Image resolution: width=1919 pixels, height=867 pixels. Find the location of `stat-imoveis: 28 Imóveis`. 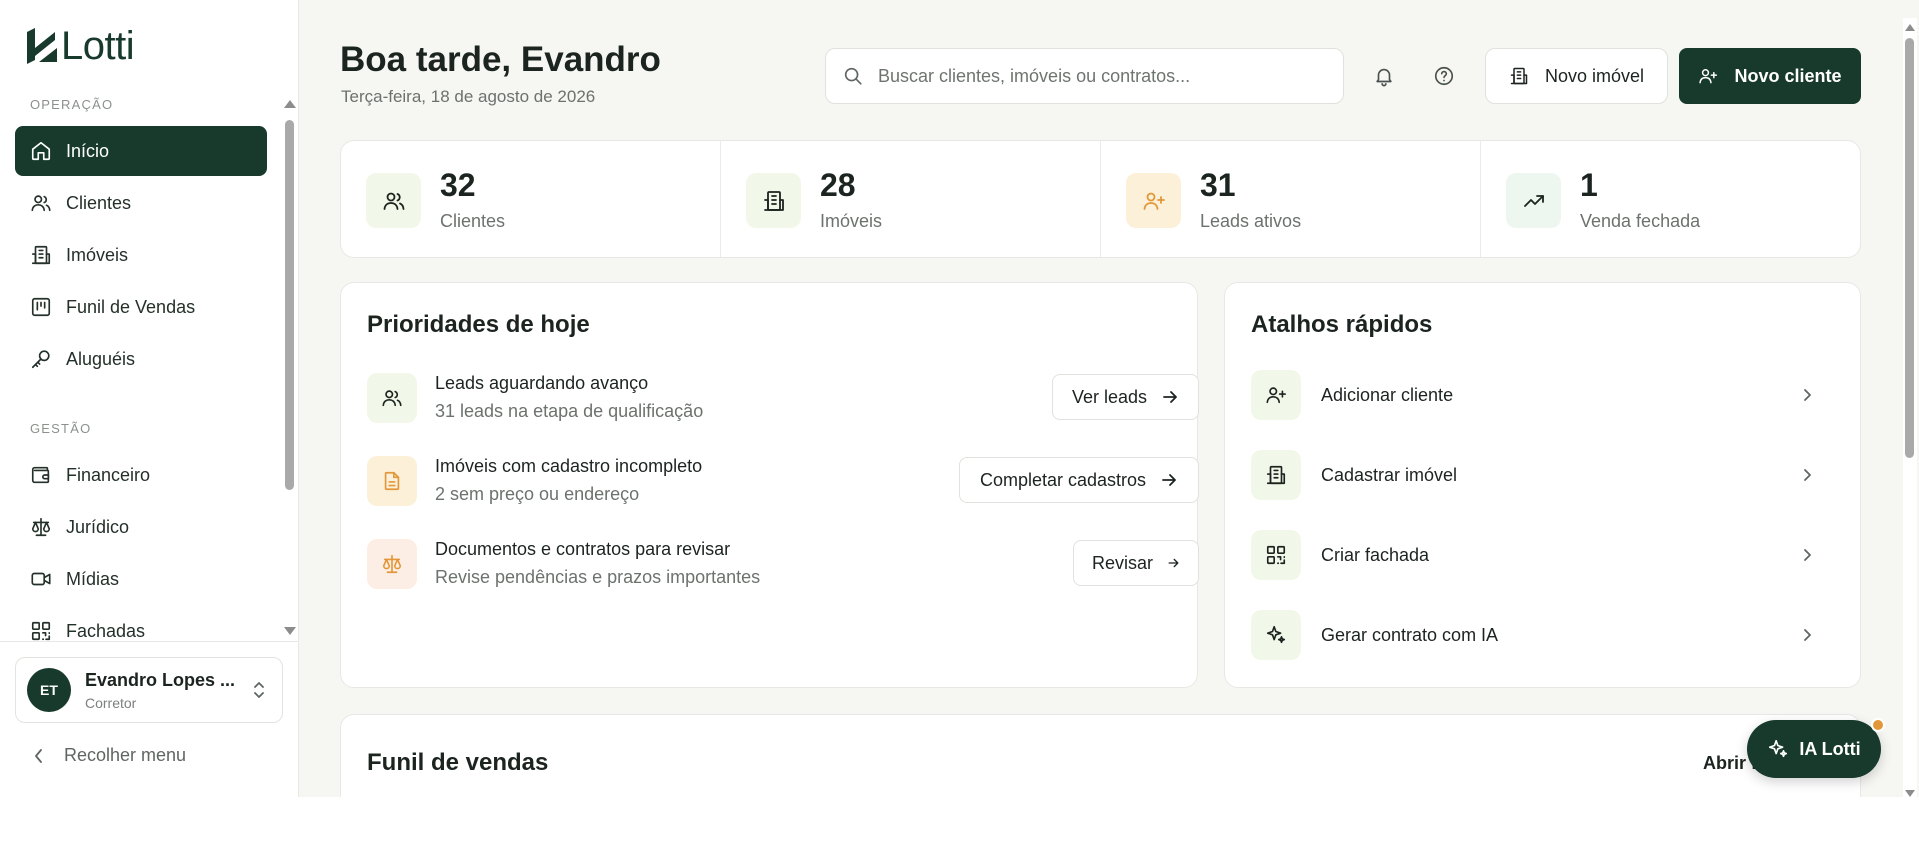

stat-imoveis: 28 Imóveis is located at coordinates (911, 199).